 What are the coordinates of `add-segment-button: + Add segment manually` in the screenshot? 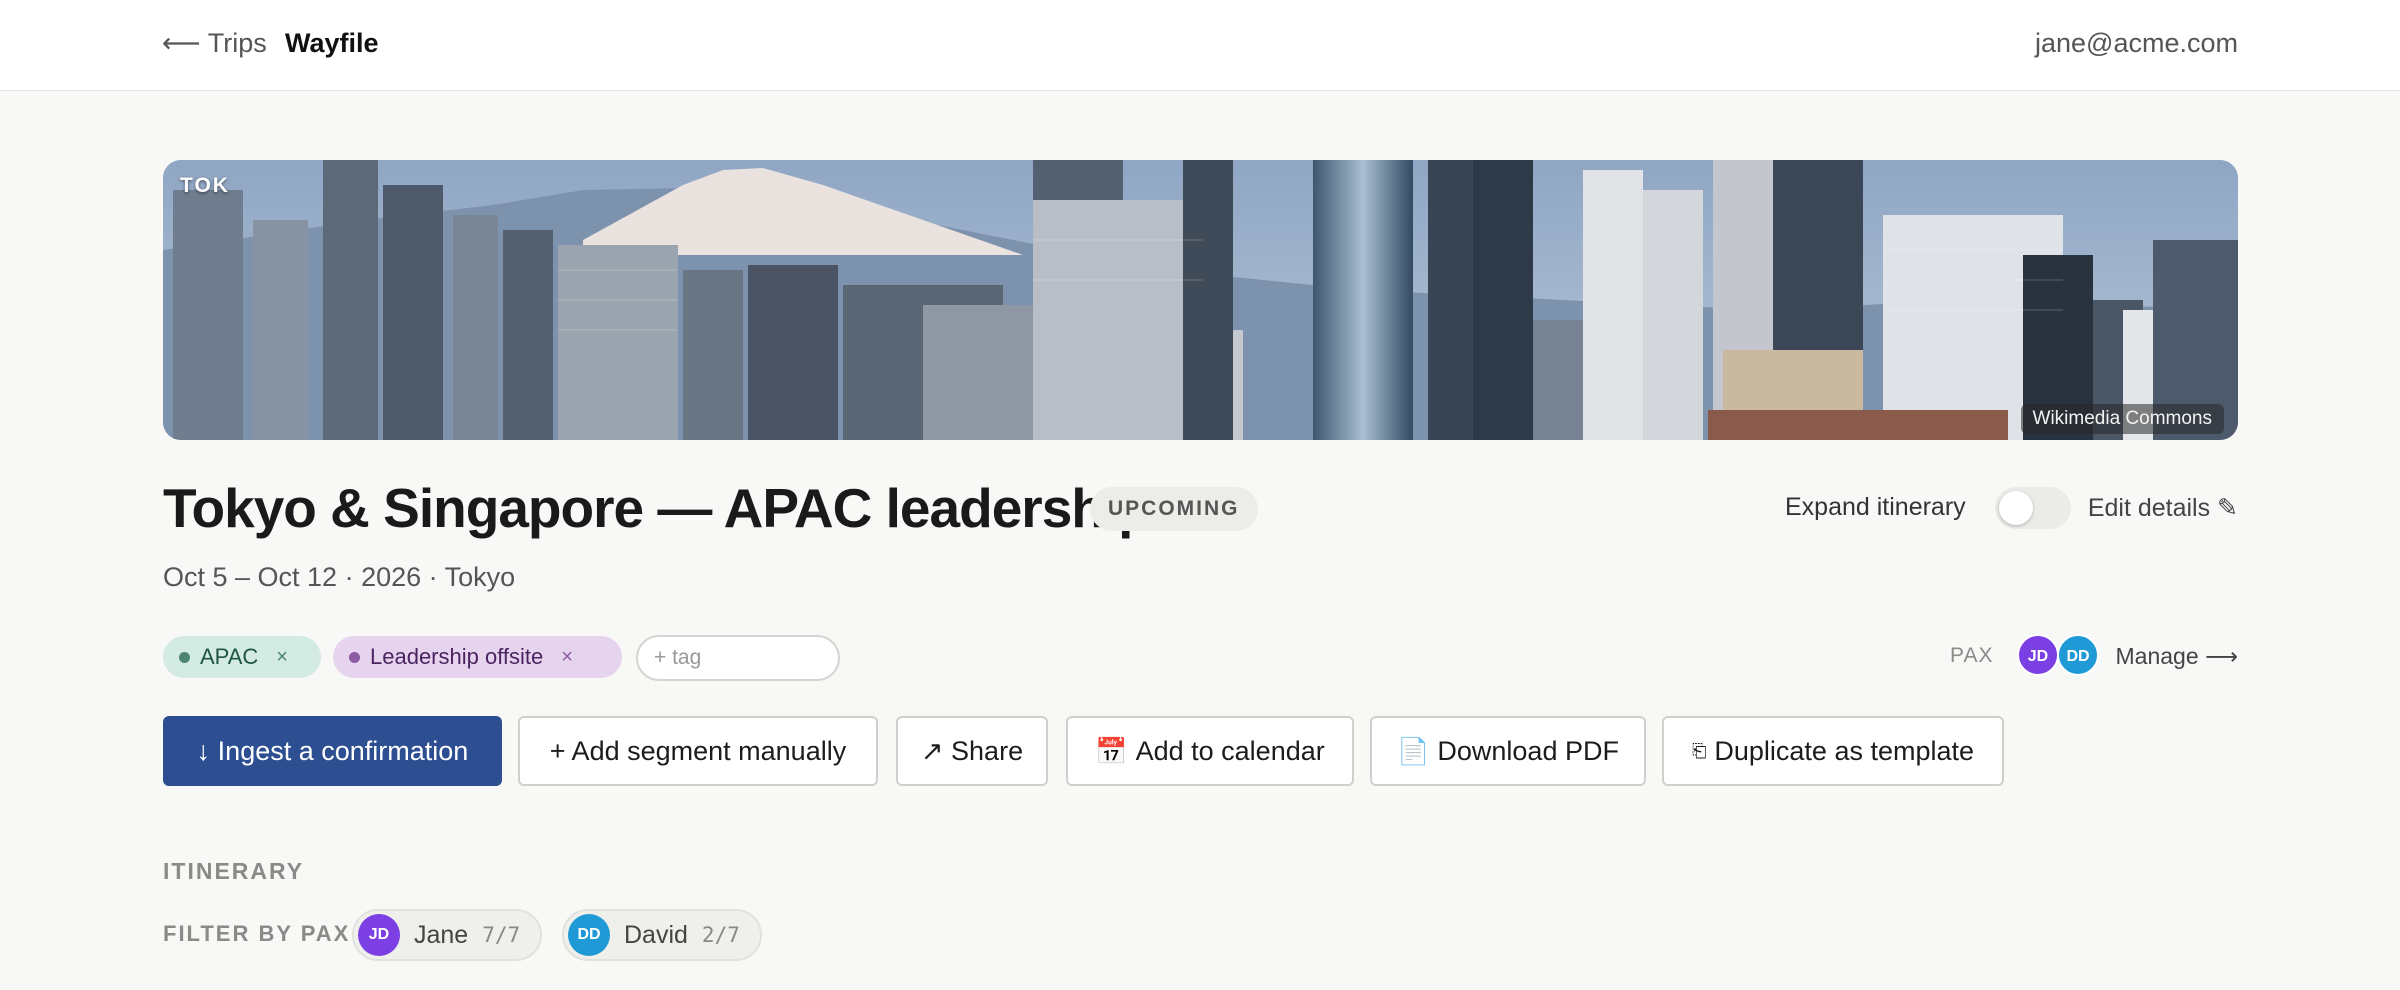 It's located at (698, 751).